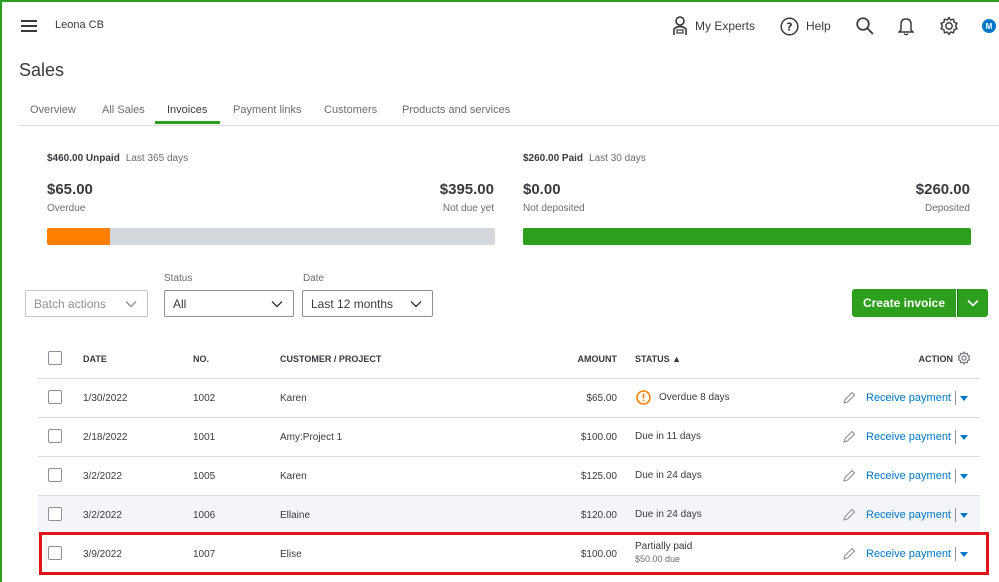  I want to click on column-date: DATE, so click(95, 359).